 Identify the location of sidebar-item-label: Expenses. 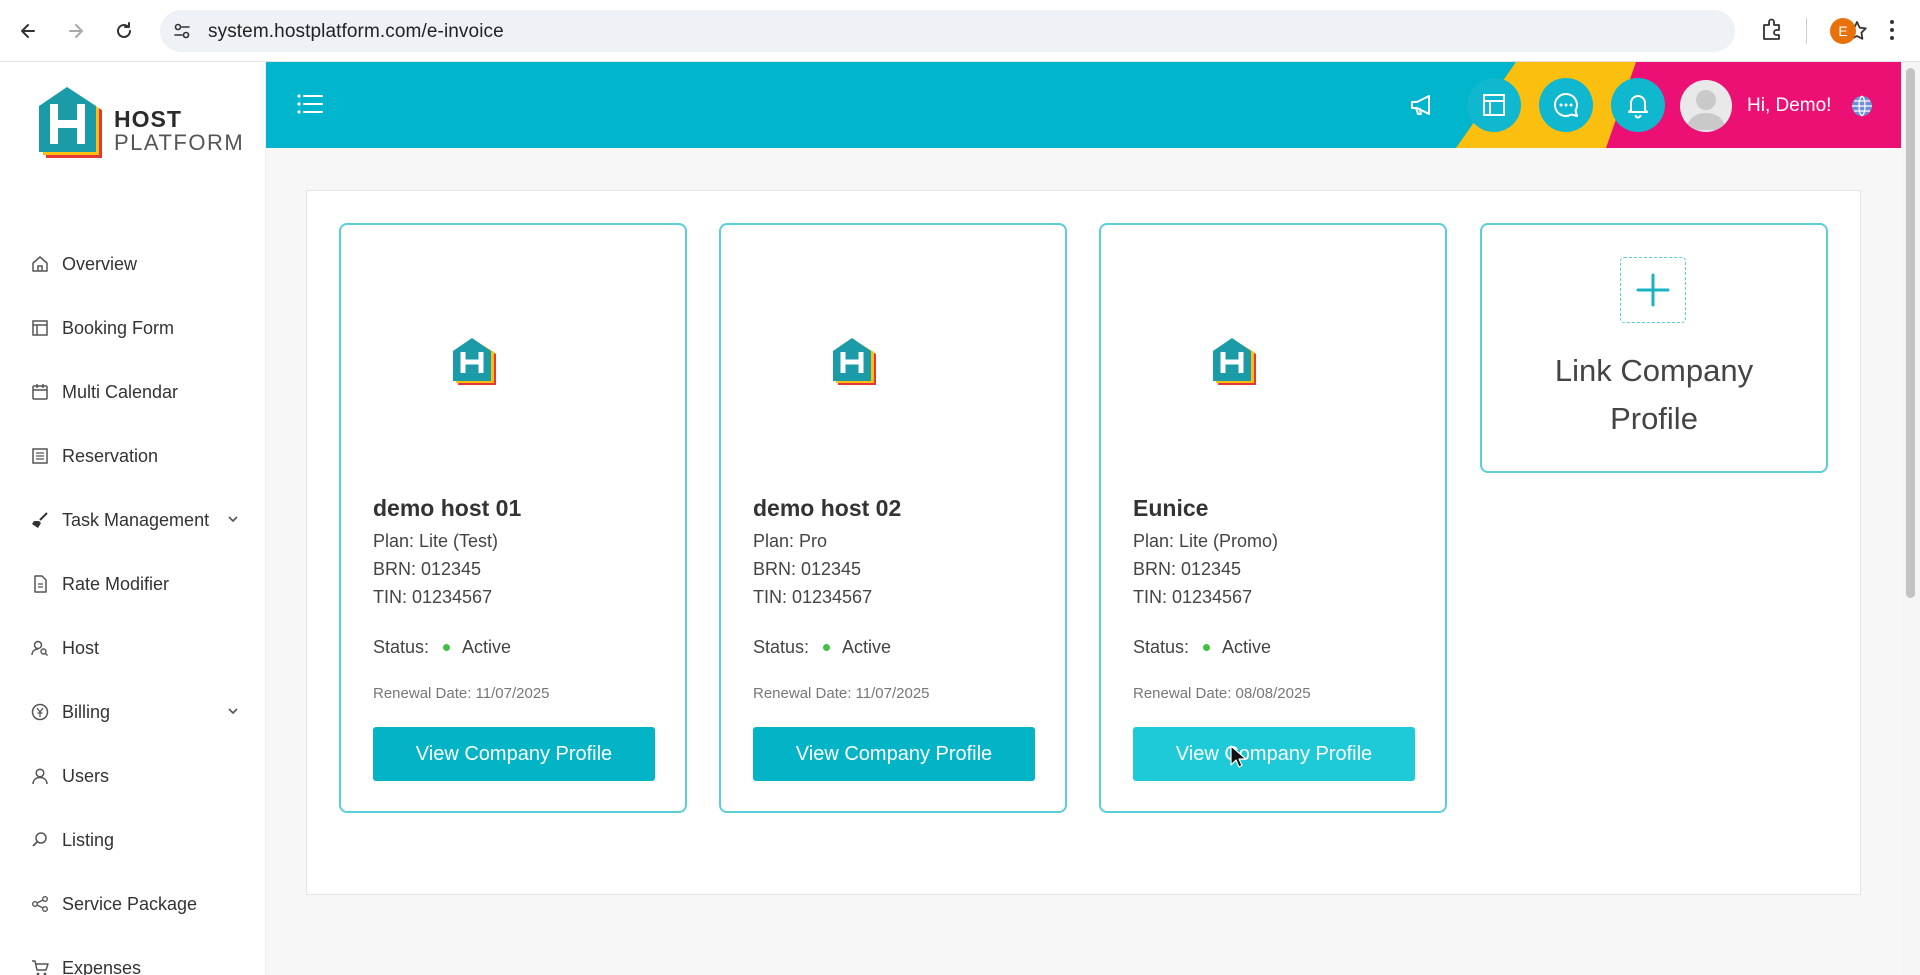
(102, 966).